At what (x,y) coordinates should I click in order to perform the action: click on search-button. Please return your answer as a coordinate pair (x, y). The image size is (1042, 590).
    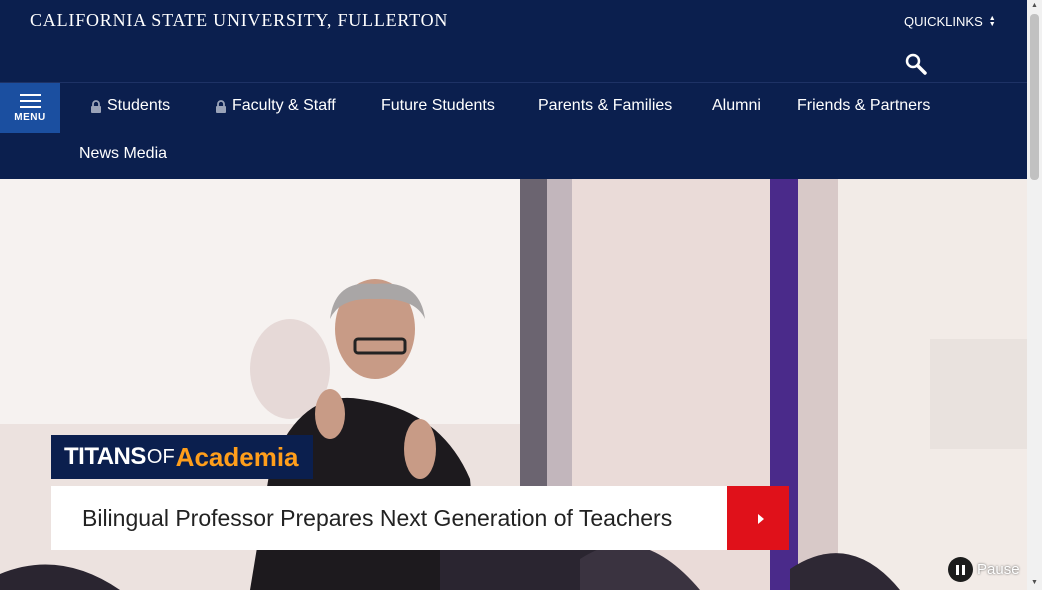
    Looking at the image, I should click on (916, 64).